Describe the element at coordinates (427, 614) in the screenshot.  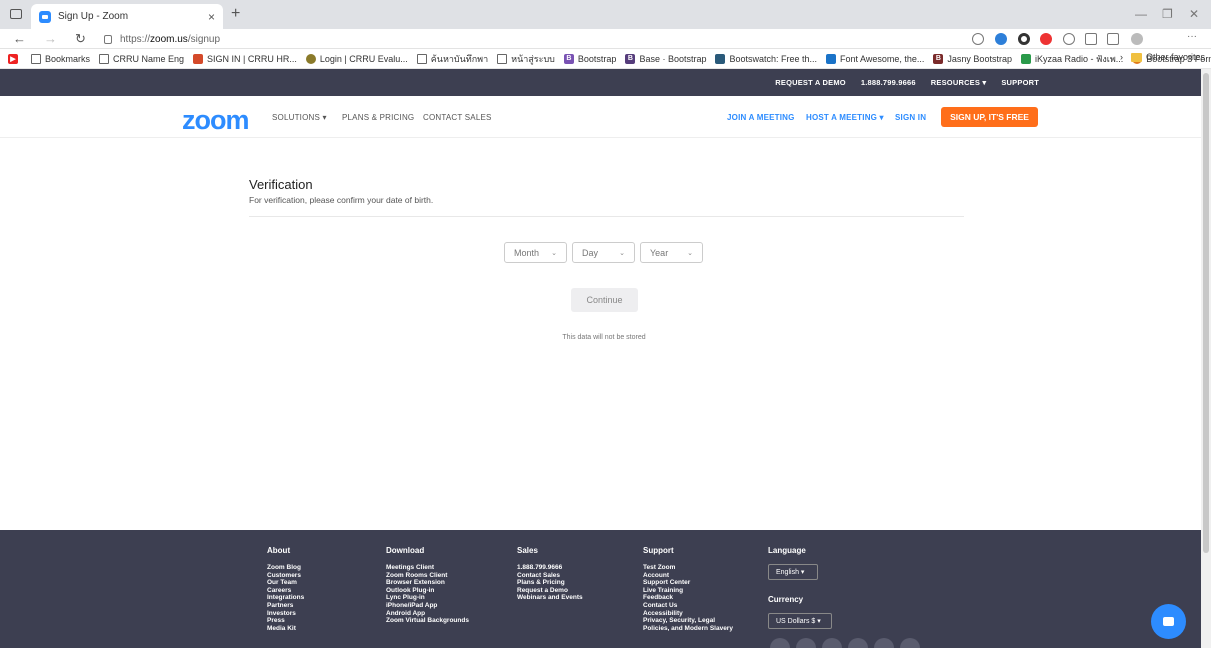
I see `footer-link: Android App` at that location.